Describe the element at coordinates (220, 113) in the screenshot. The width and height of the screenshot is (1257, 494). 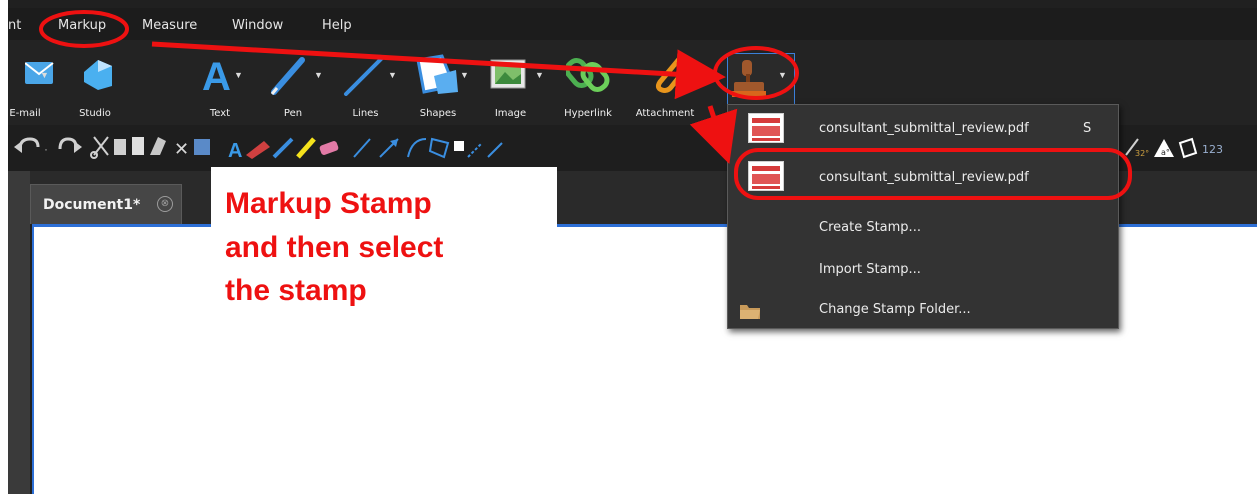
I see `text-label: Text` at that location.